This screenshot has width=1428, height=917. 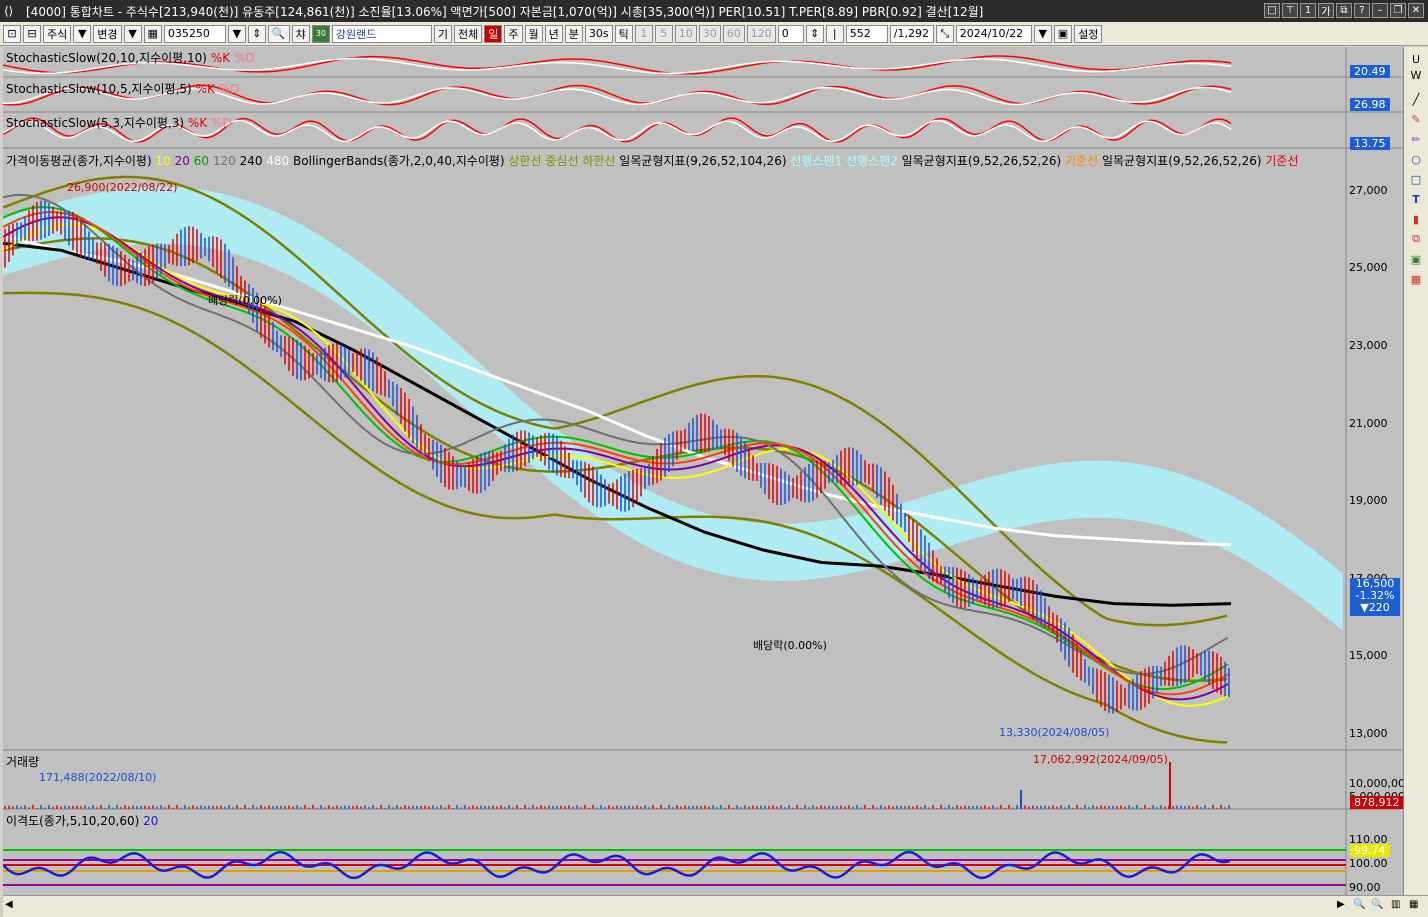 I want to click on app-logo-icon: ⟨⟩, so click(x=9, y=11).